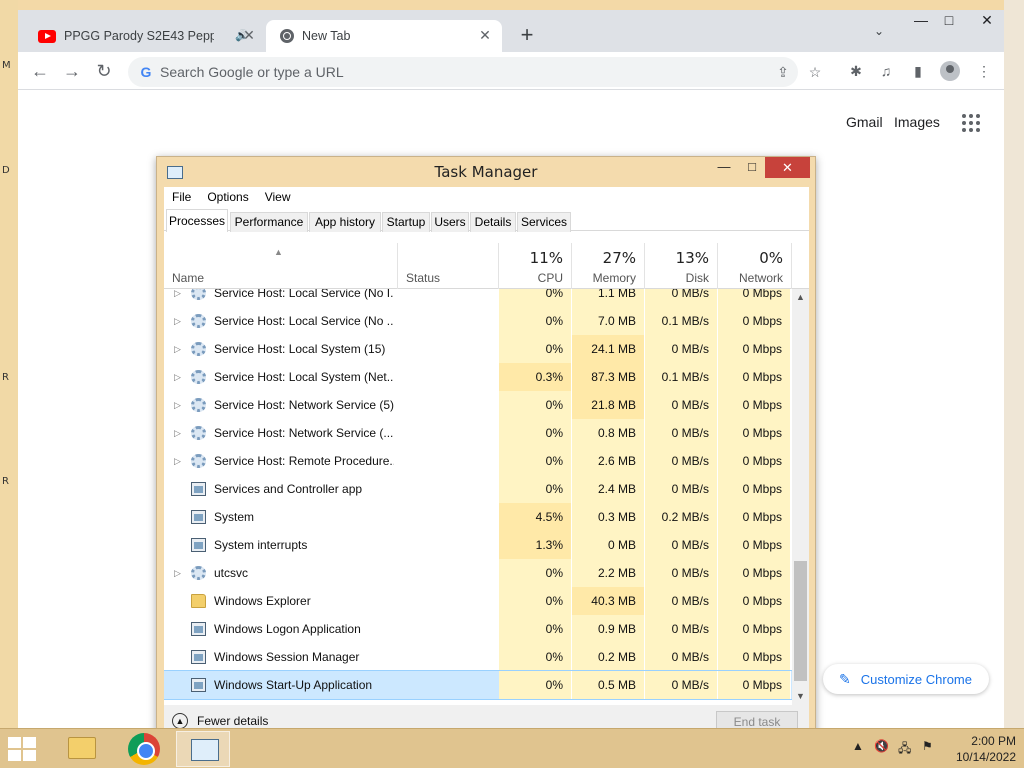  Describe the element at coordinates (904, 749) in the screenshot. I see `network-icon: 🖧` at that location.